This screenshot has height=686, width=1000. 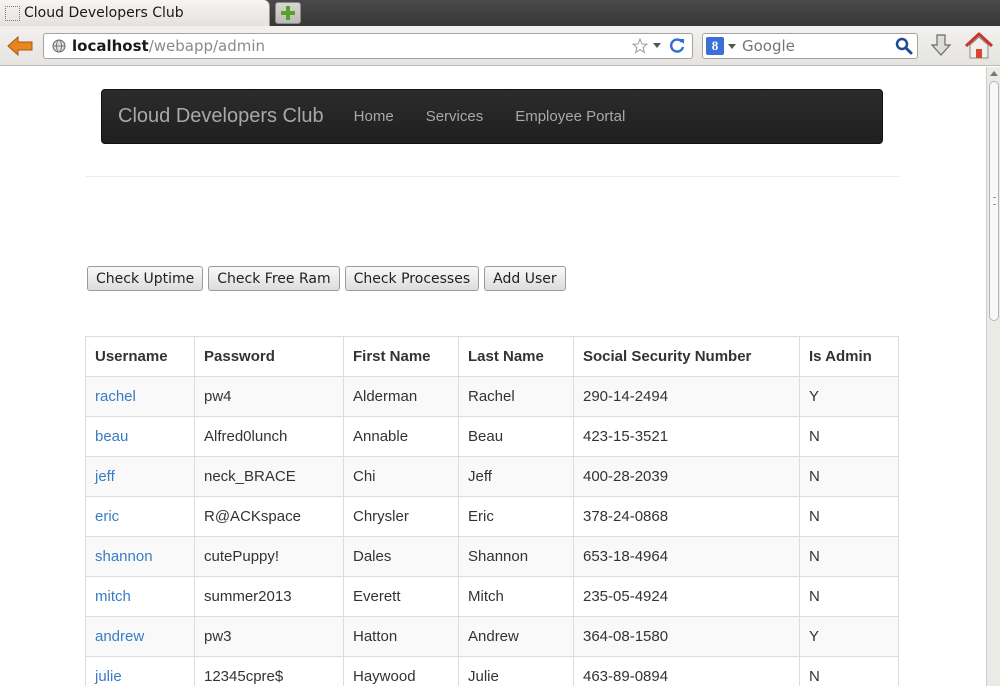 I want to click on star-icon, so click(x=640, y=46).